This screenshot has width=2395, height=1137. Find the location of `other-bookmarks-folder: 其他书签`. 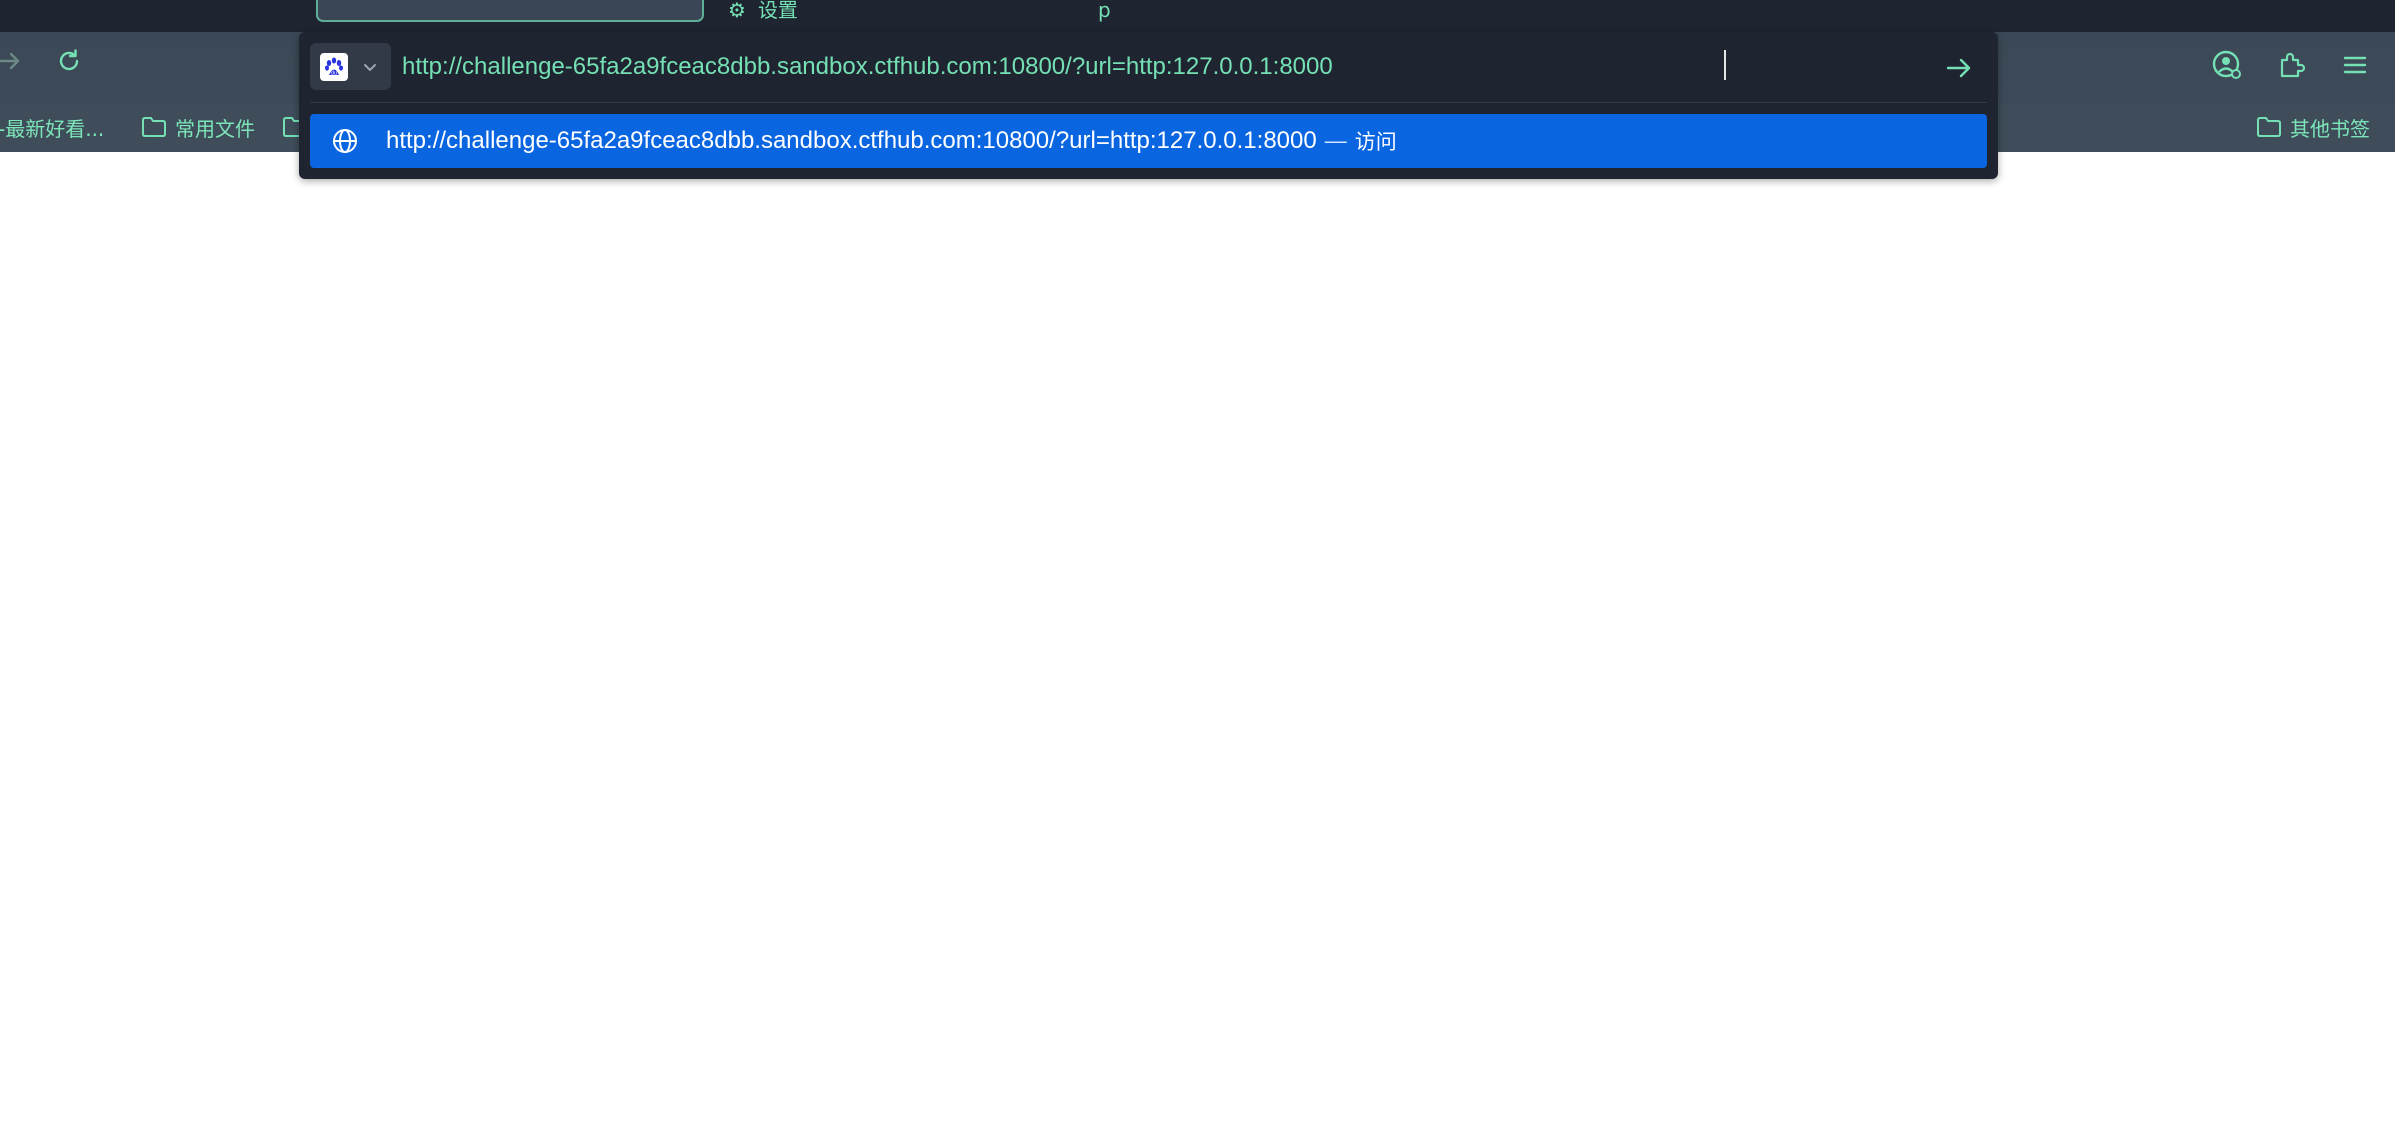

other-bookmarks-folder: 其他书签 is located at coordinates (2313, 127).